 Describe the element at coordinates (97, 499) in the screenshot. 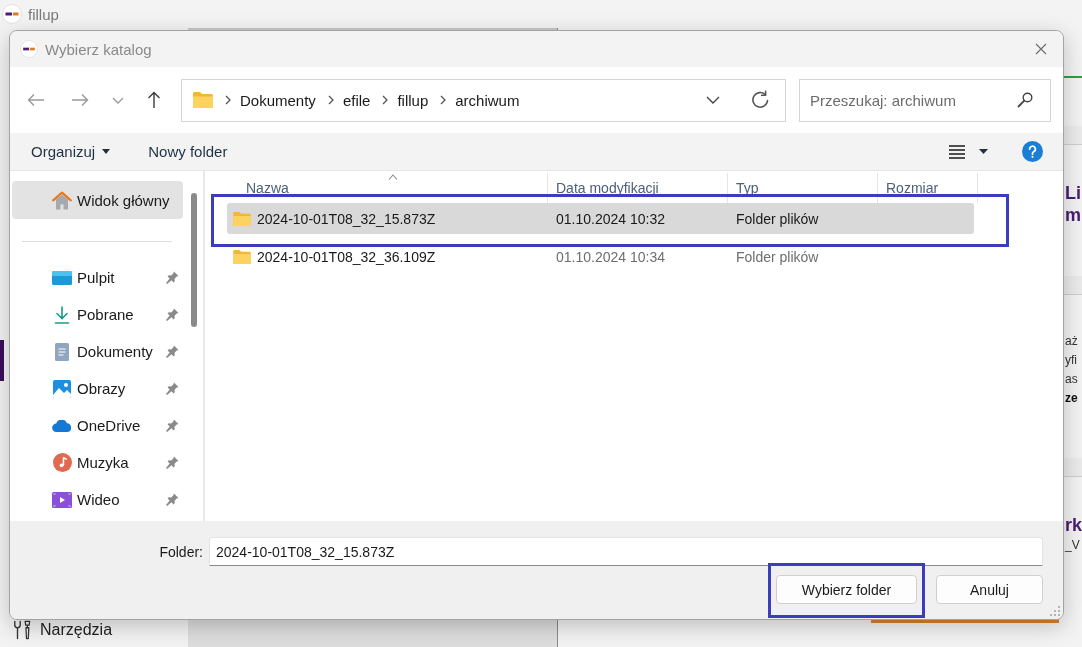

I see `nav-item: Wideo` at that location.